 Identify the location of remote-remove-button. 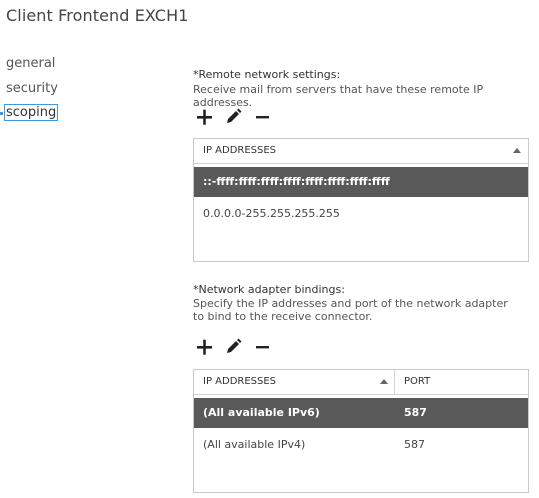
(264, 117).